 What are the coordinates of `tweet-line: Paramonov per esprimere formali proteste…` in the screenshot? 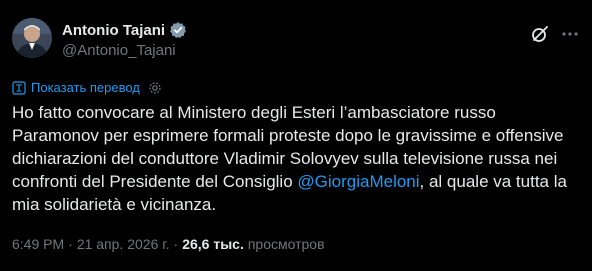 It's located at (288, 135).